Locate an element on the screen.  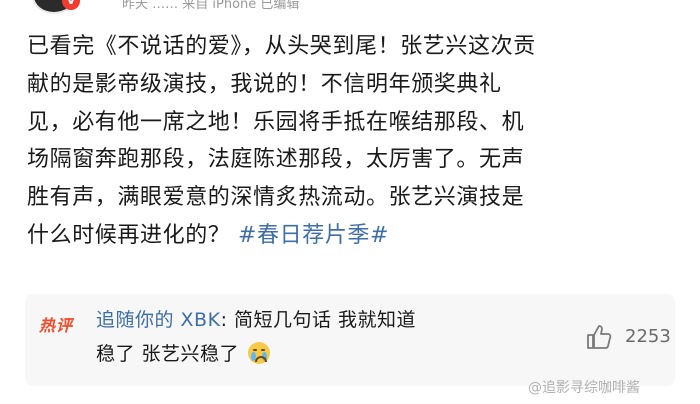
post-line: 场隔窗奔跑那段，法庭陈述那段，太厉害了。无声 is located at coordinates (276, 160).